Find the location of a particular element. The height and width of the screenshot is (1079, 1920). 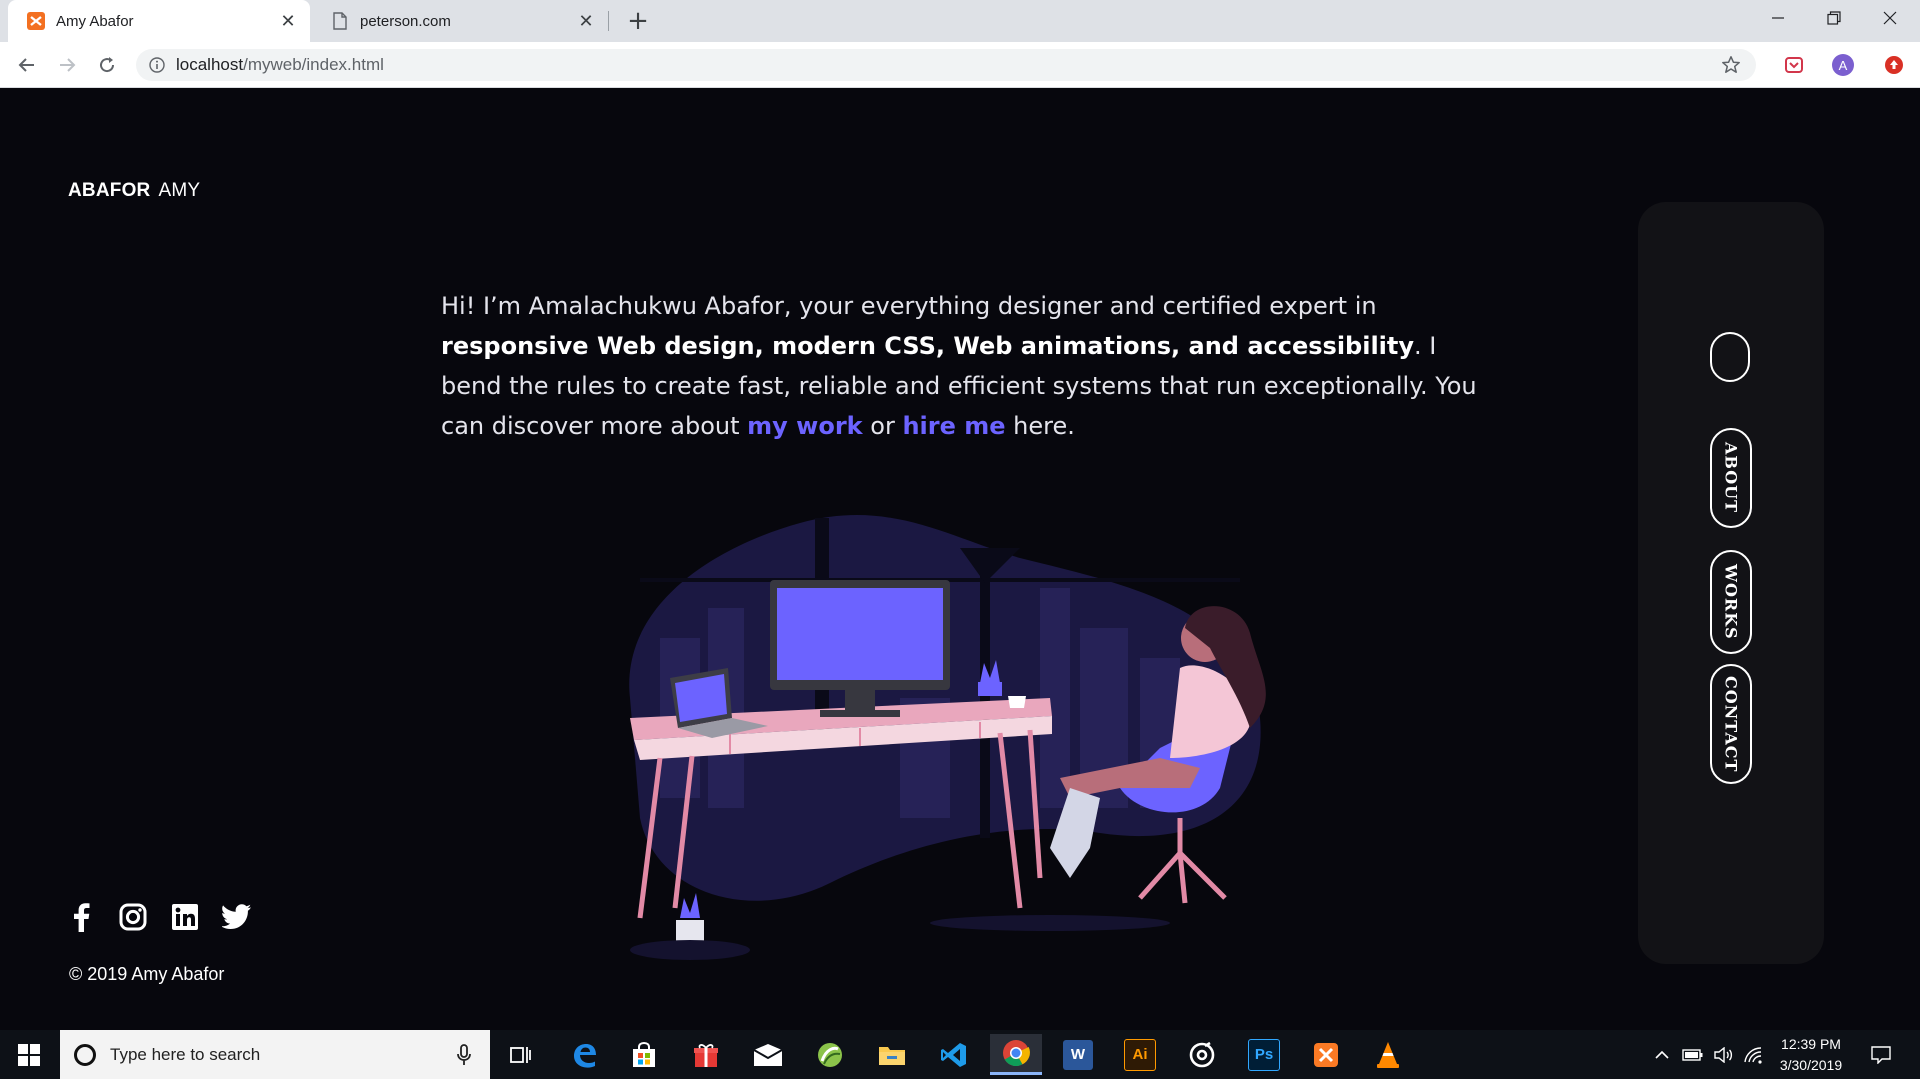

nav-about-button: ABOUT is located at coordinates (1731, 478).